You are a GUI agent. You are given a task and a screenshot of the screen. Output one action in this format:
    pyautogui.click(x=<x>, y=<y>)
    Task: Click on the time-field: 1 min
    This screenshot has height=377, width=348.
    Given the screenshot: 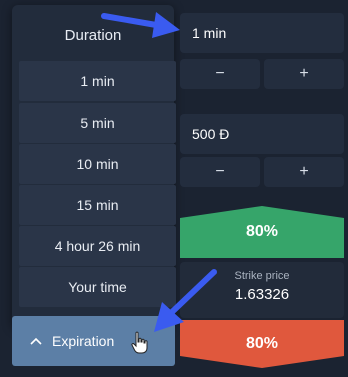 What is the action you would take?
    pyautogui.click(x=262, y=33)
    